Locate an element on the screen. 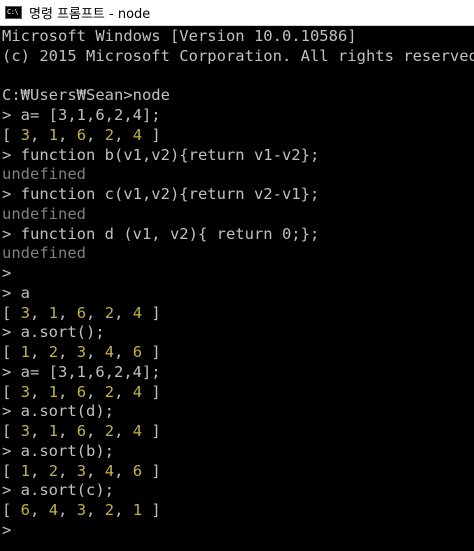  title-bar: C:\ 명령 프롬프트 - node is located at coordinates (237, 13).